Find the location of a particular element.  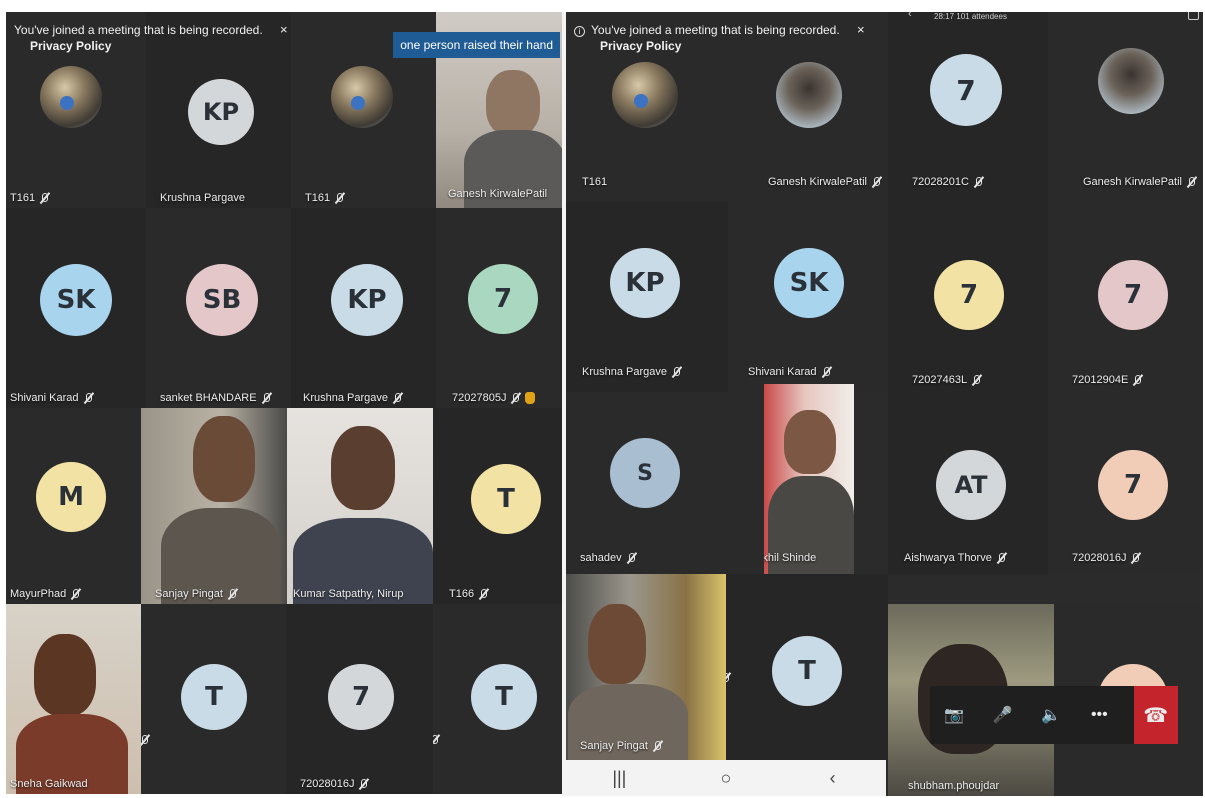

participant-name: Sanjay Pingat is located at coordinates (196, 594).